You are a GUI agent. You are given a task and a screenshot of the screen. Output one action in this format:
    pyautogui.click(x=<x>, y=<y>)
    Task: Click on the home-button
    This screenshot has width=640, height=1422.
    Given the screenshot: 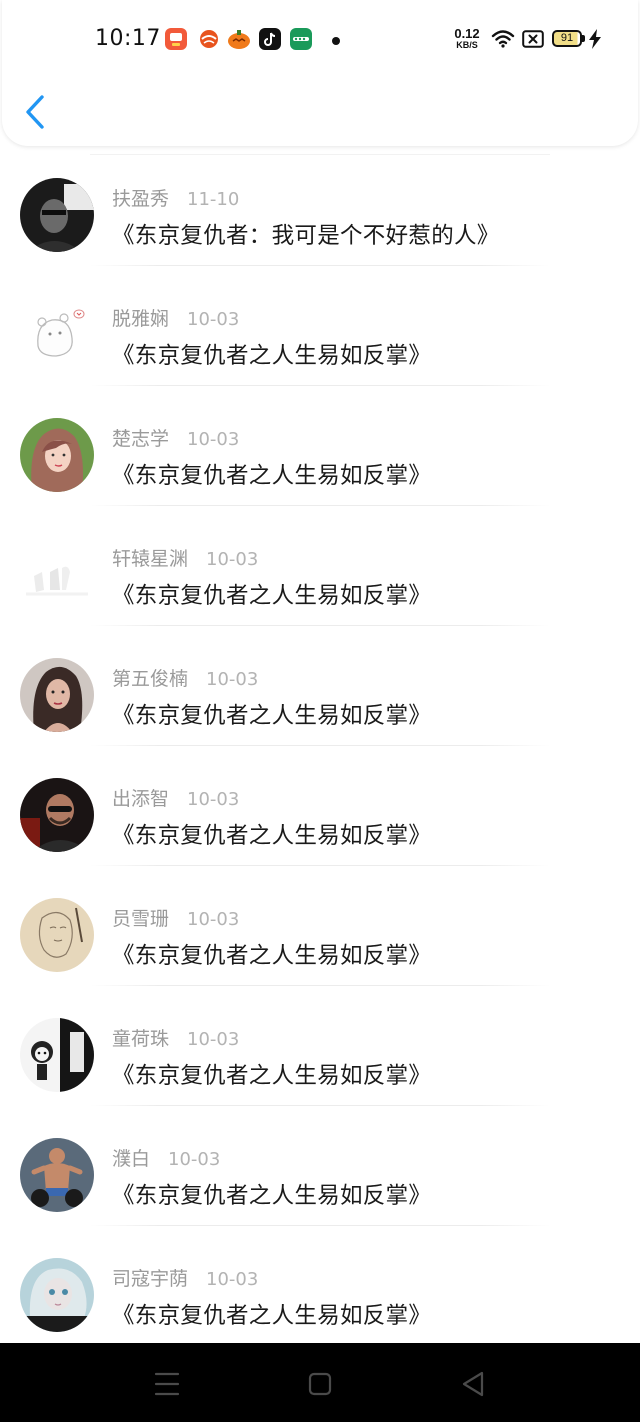 What is the action you would take?
    pyautogui.click(x=320, y=1384)
    